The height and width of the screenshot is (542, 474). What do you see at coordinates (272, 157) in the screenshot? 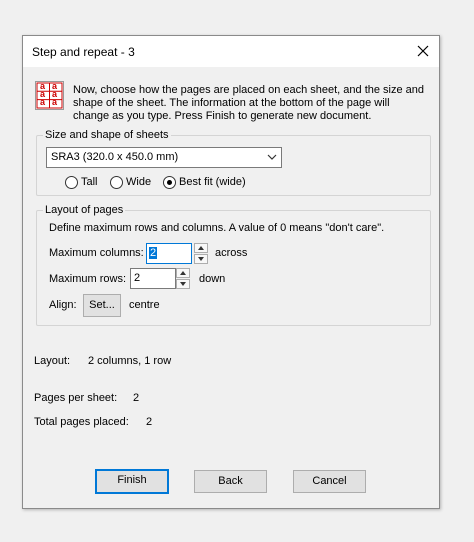
I see `chevron-down-icon` at bounding box center [272, 157].